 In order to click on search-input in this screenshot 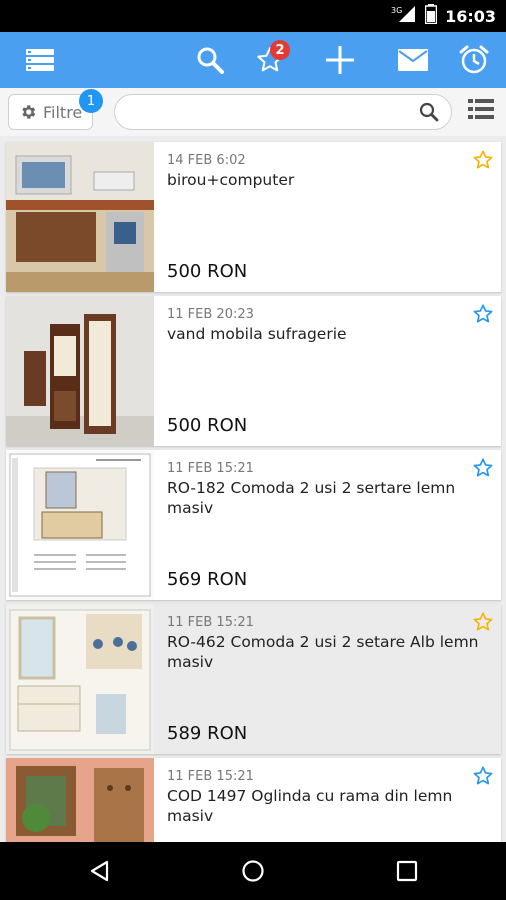, I will do `click(269, 112)`.